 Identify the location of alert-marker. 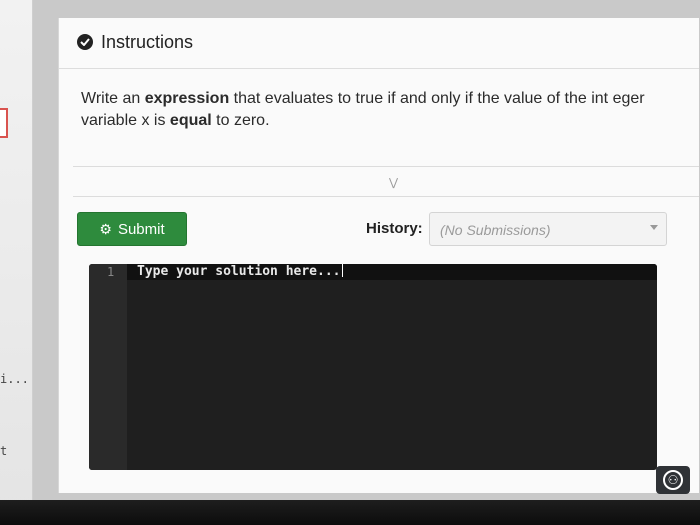
(4, 123).